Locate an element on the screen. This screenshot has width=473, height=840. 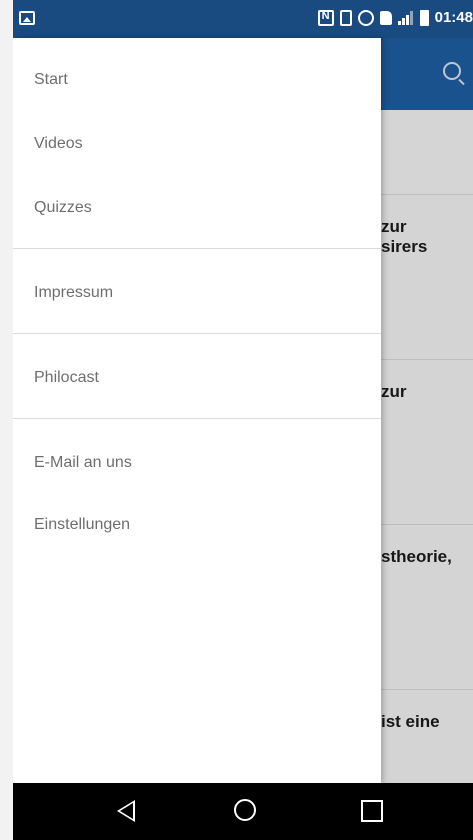
drawer-item-impressum: Impressum is located at coordinates (197, 293).